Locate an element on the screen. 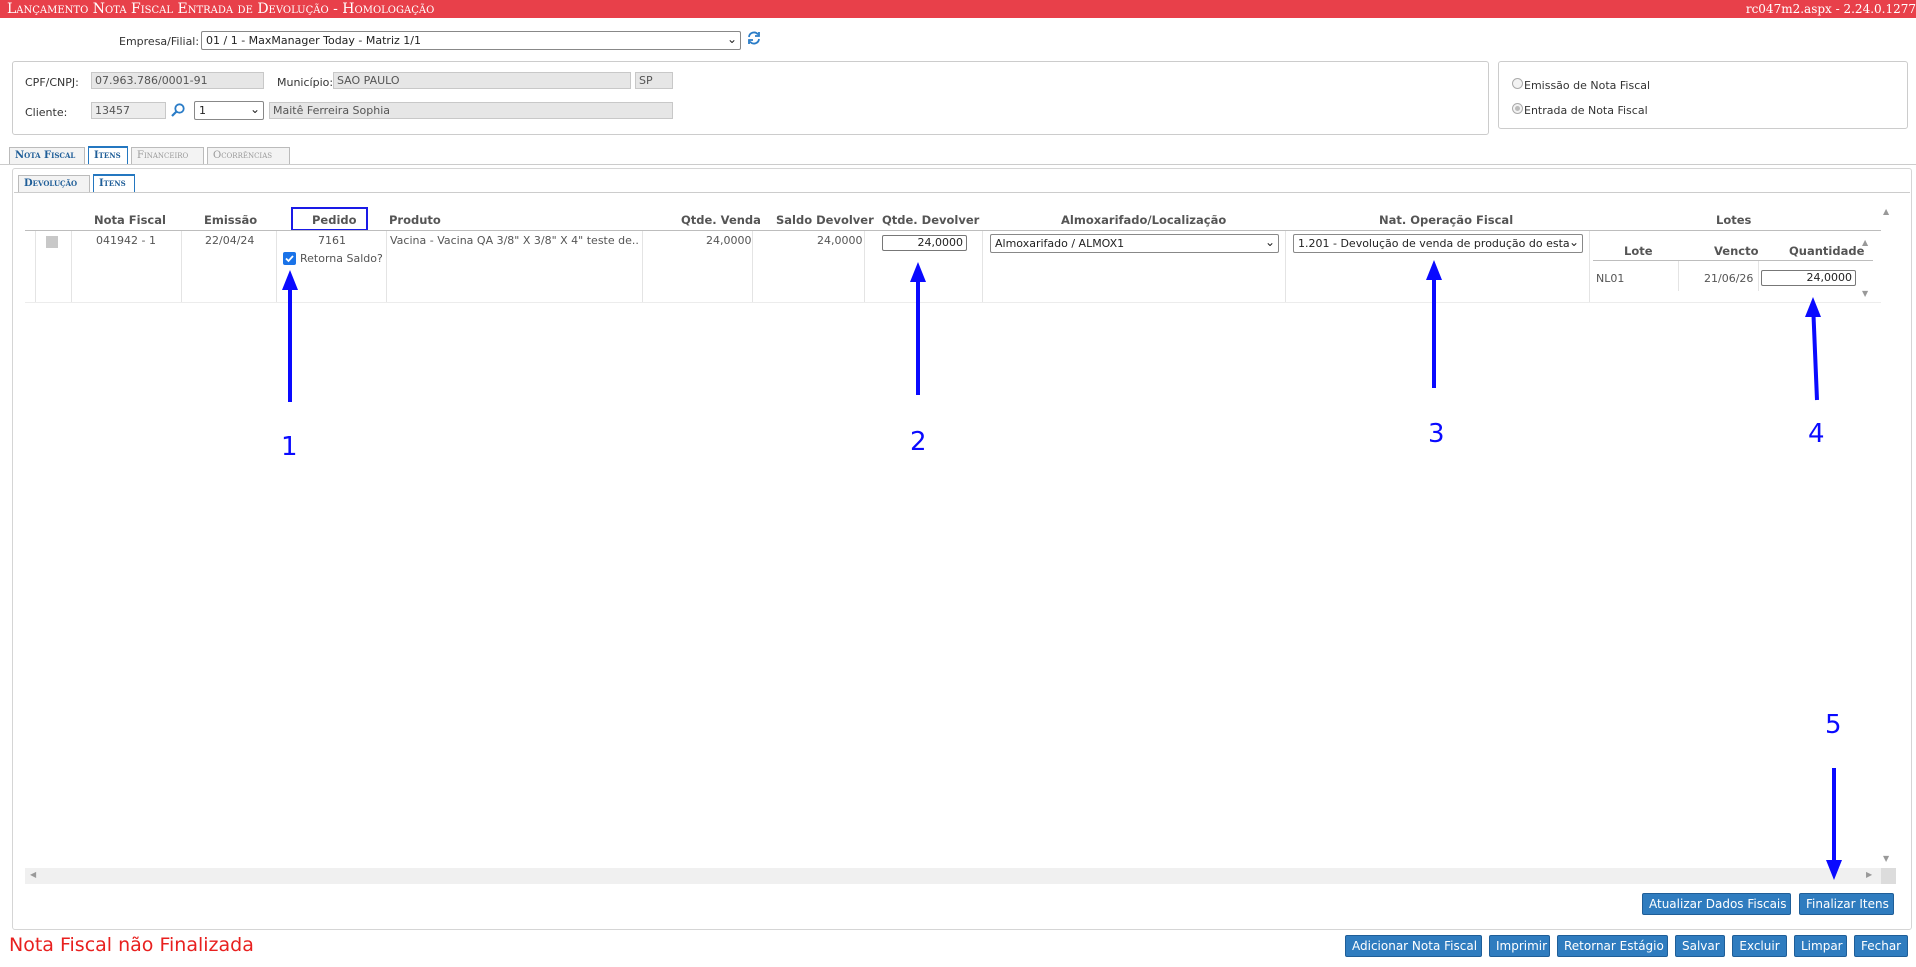 The width and height of the screenshot is (1916, 967). retornar-estagio-button: Retornar Estágio is located at coordinates (1612, 946).